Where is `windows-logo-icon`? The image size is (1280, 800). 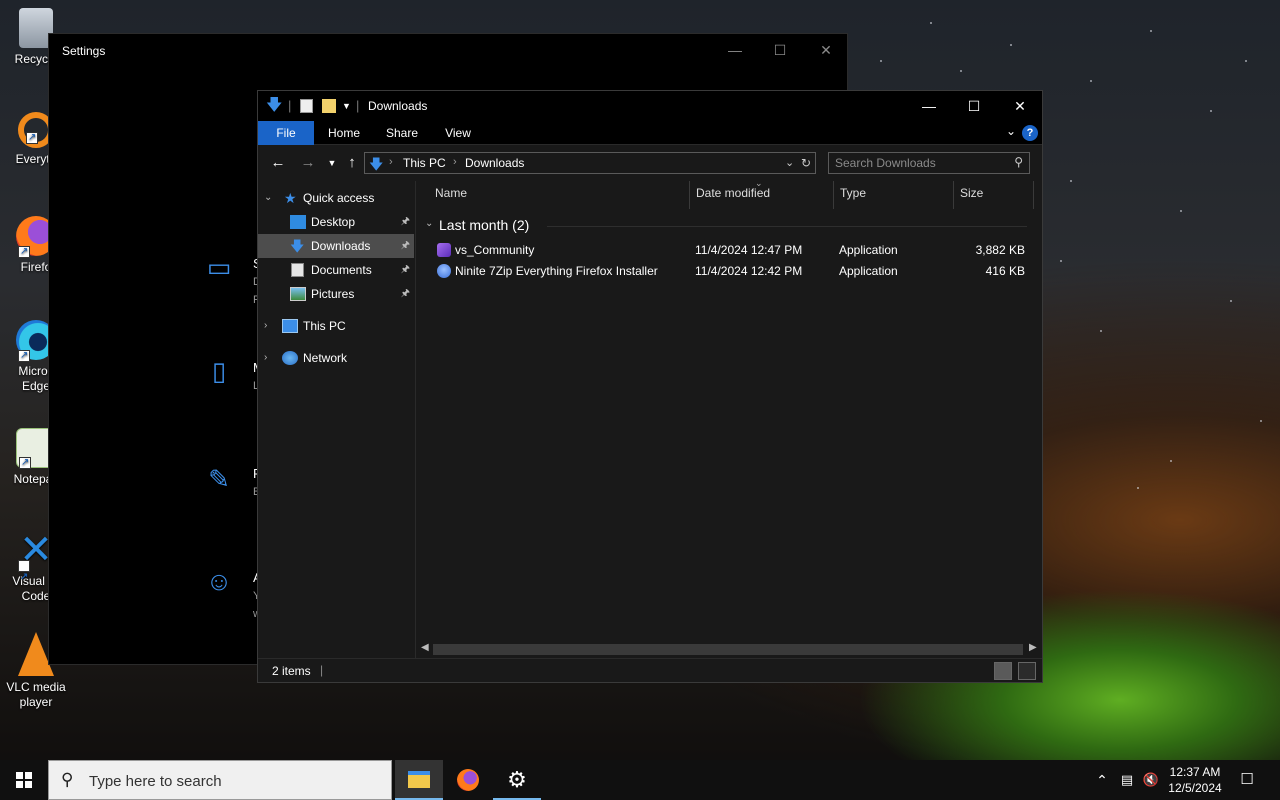 windows-logo-icon is located at coordinates (24, 780).